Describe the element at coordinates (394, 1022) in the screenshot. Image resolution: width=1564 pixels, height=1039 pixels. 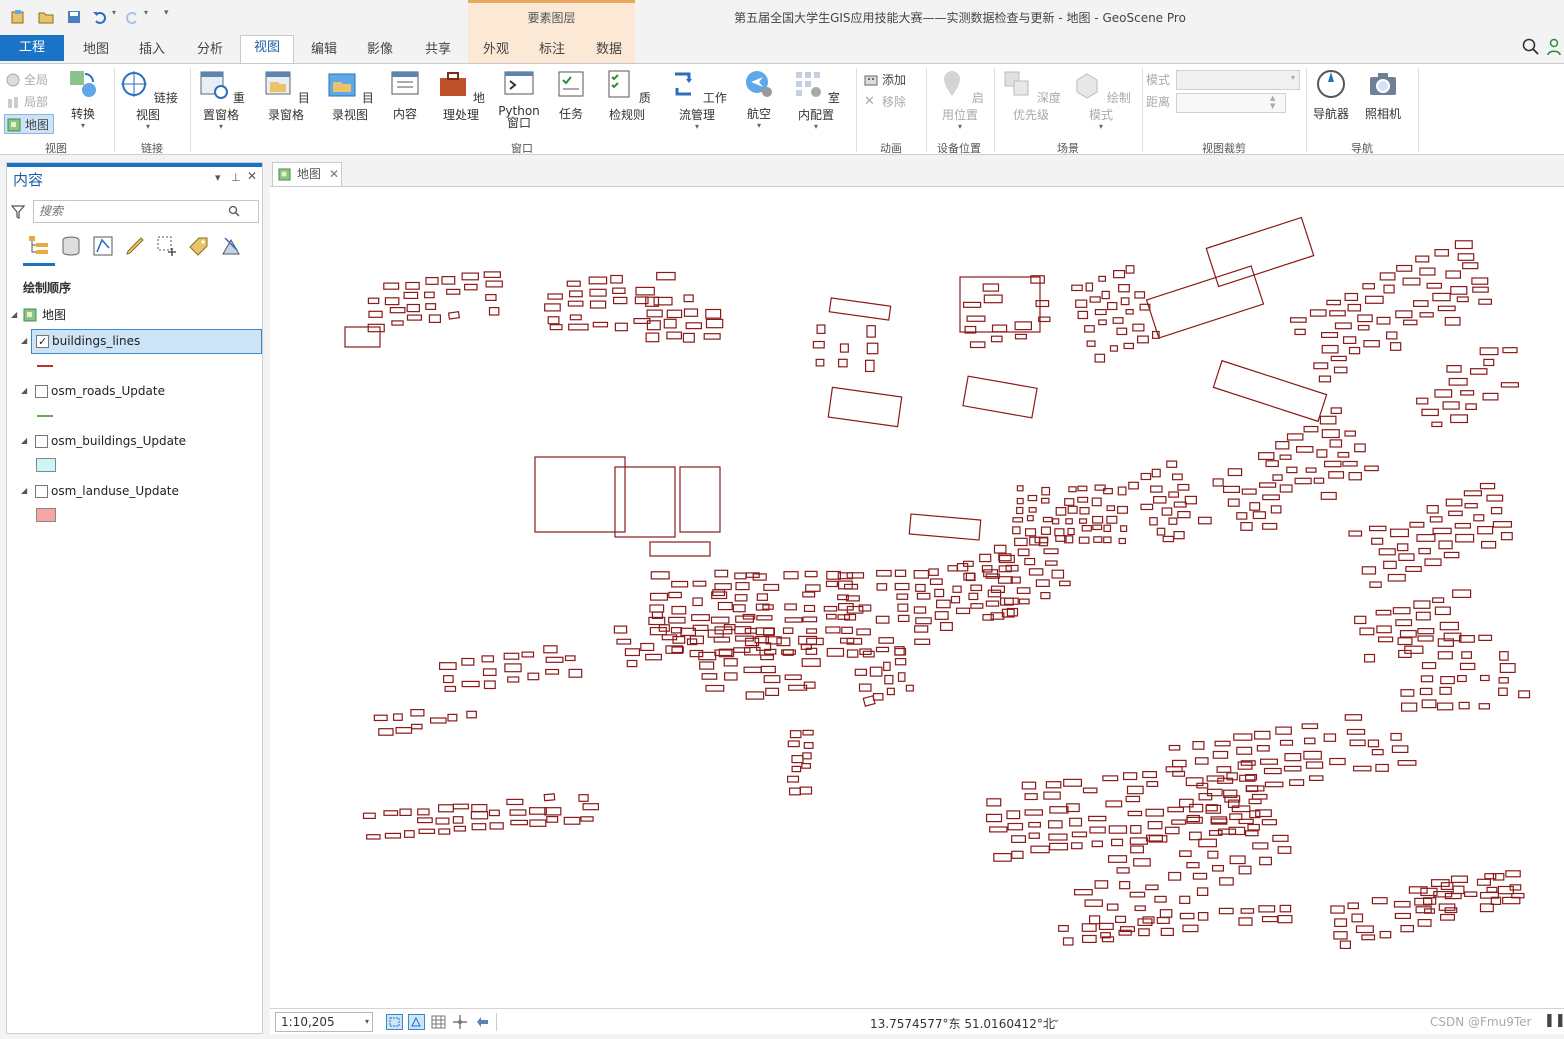
I see `fixed-zoom-icon` at that location.